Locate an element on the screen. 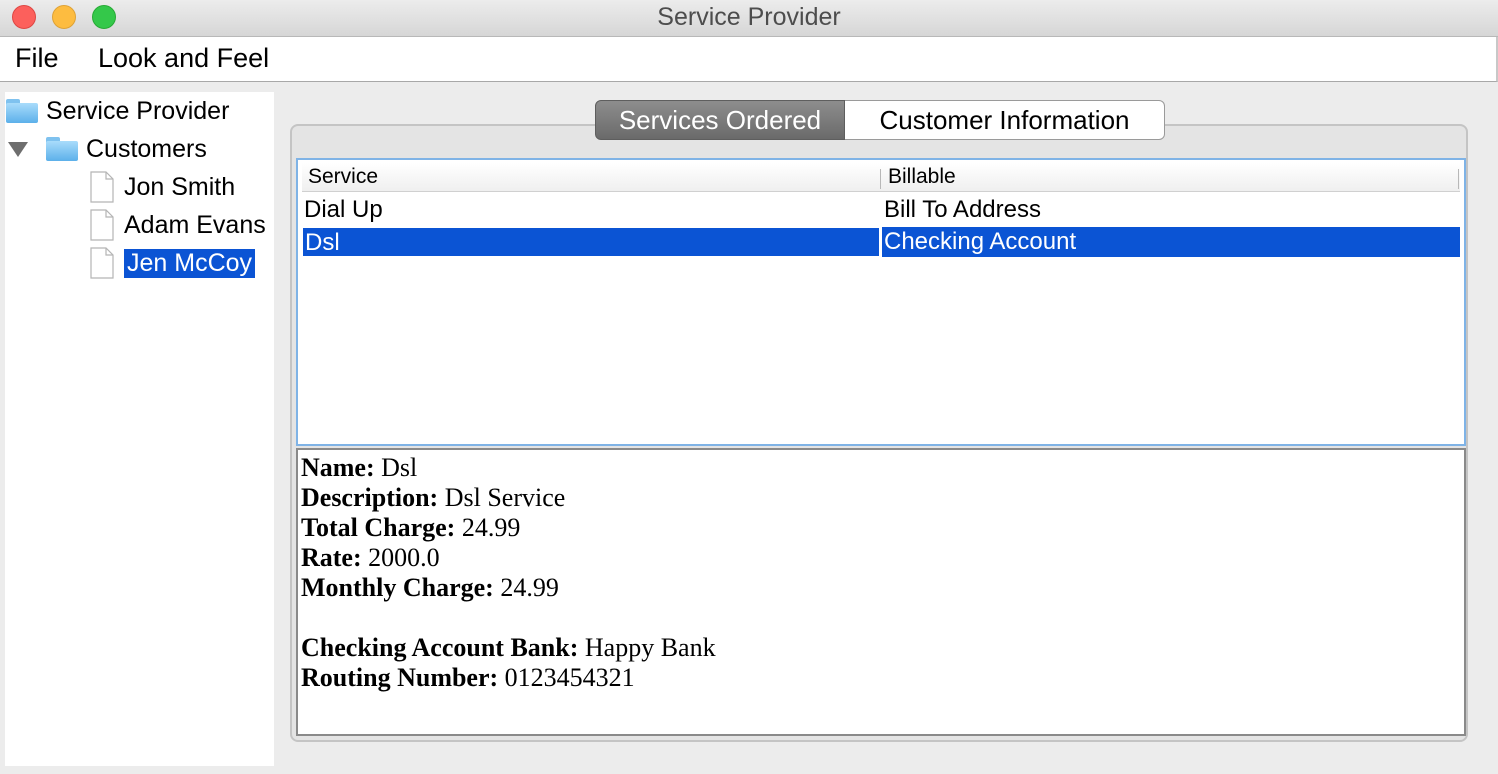 The width and height of the screenshot is (1498, 774). detail-label: Rate: is located at coordinates (331, 557).